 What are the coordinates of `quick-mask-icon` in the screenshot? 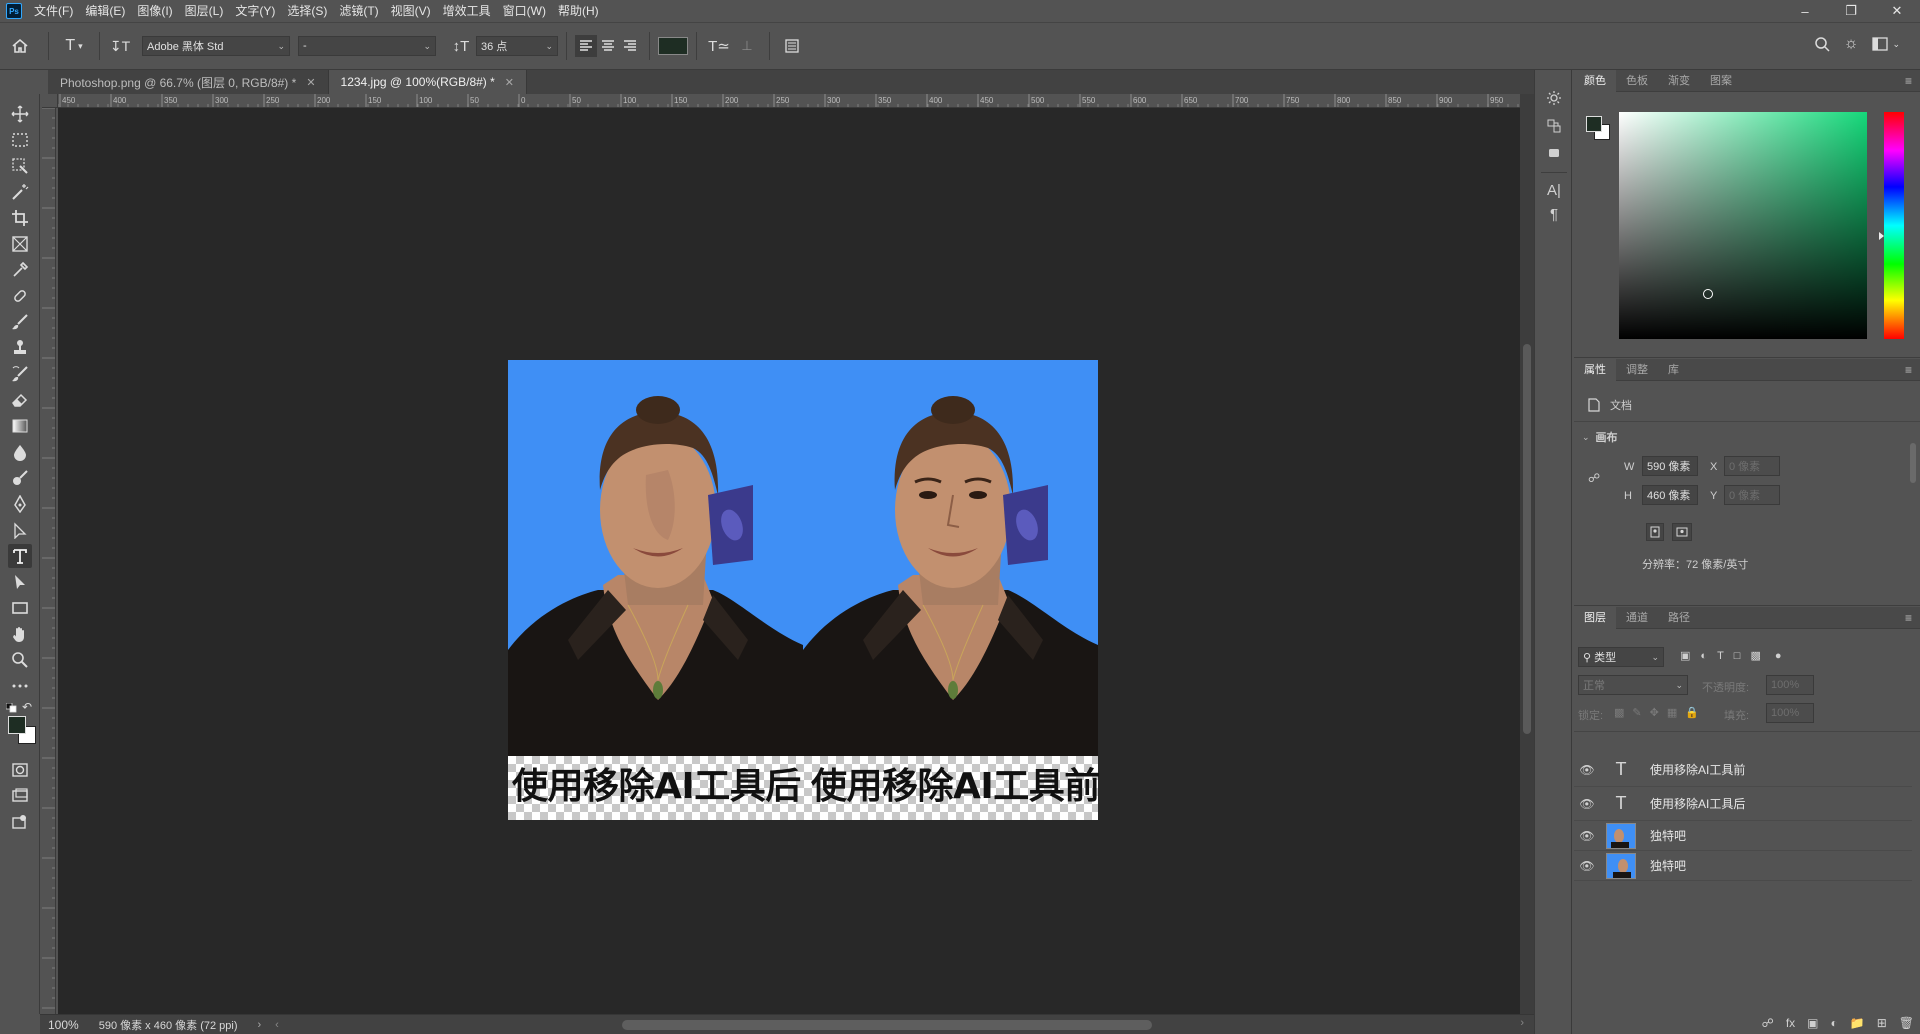 It's located at (20, 770).